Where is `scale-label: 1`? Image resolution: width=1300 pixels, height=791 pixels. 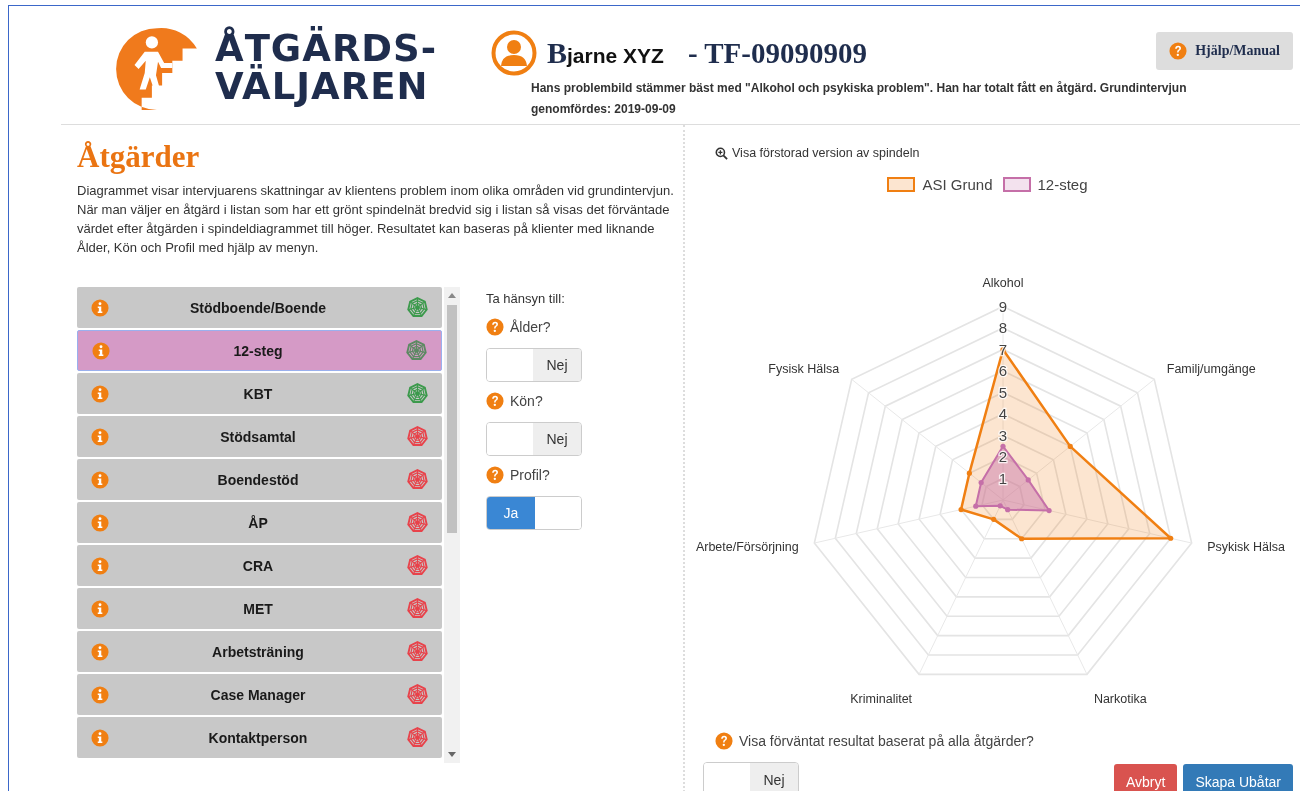 scale-label: 1 is located at coordinates (1003, 478).